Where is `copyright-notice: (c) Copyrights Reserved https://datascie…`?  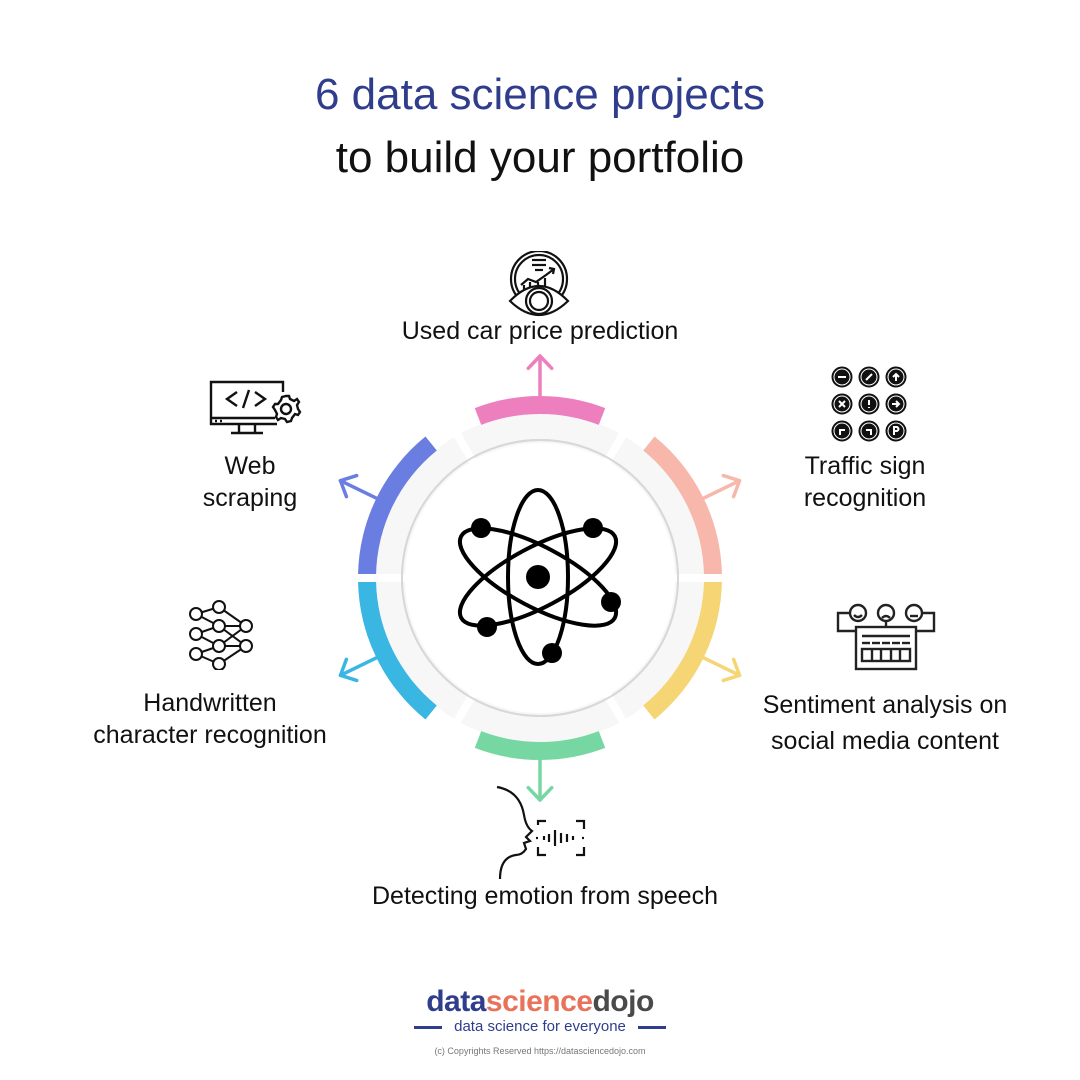
copyright-notice: (c) Copyrights Reserved https://datascie… is located at coordinates (540, 1051).